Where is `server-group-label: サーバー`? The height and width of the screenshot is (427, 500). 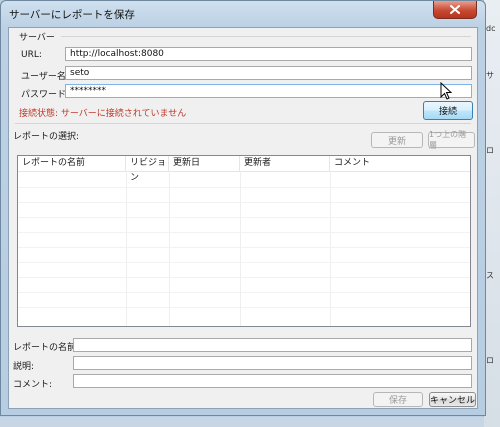
server-group-label: サーバー is located at coordinates (37, 38).